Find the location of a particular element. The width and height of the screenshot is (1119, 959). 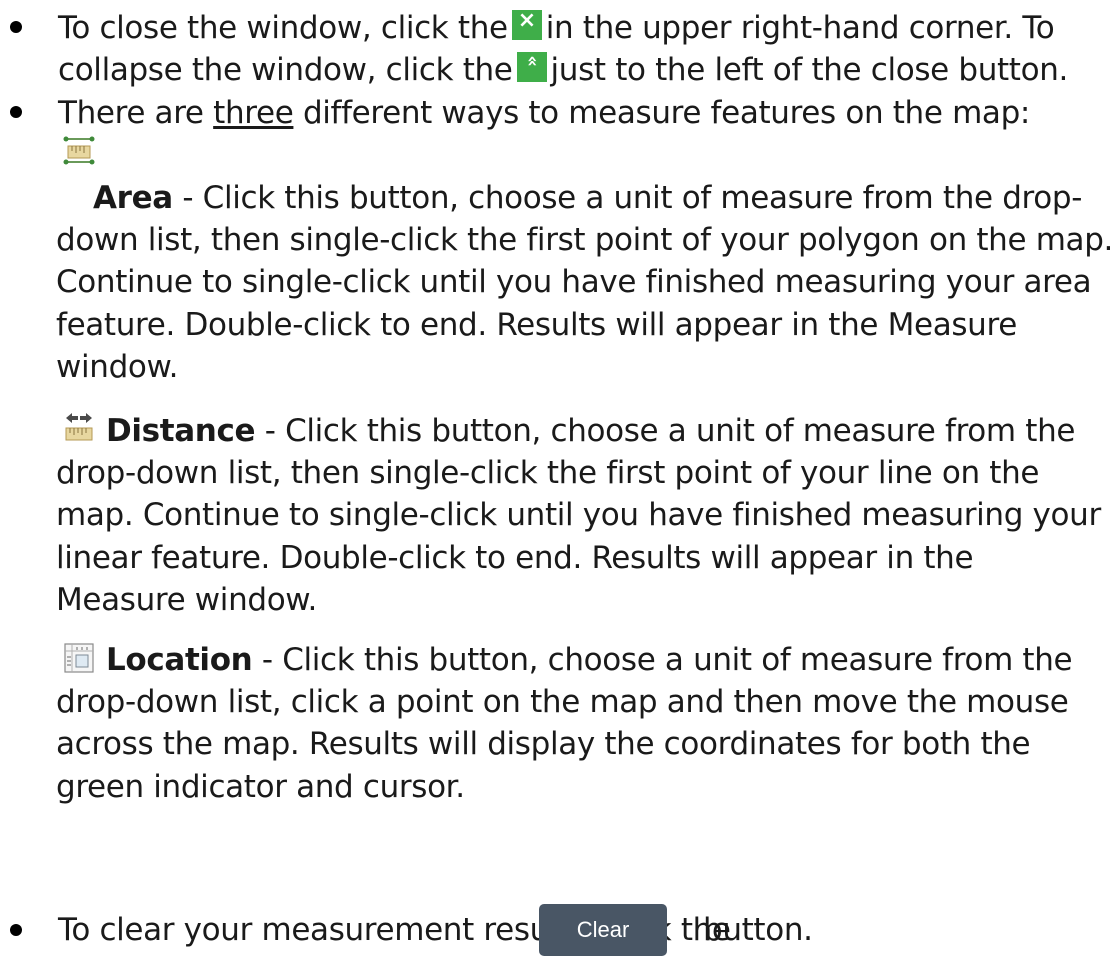

location-line-4: green indicator and cursor. is located at coordinates (260, 787).